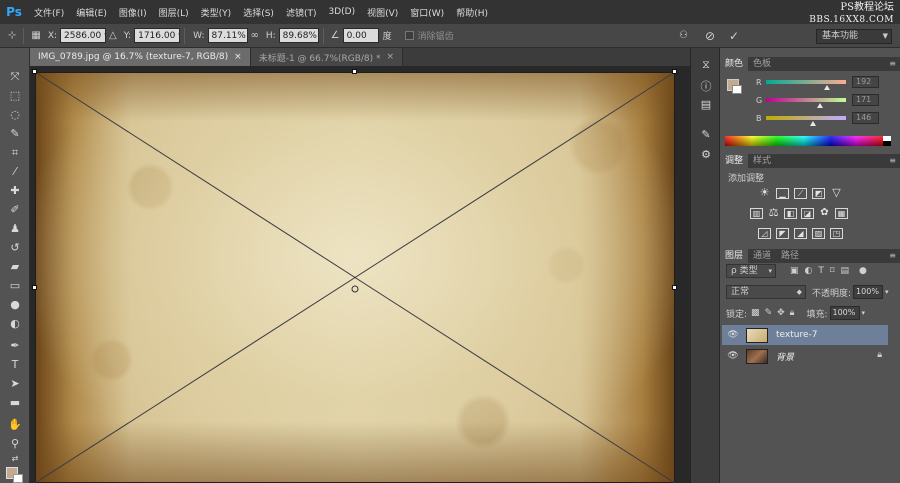  What do you see at coordinates (15, 229) in the screenshot?
I see `clone-stamp-tool-icon: ♟` at bounding box center [15, 229].